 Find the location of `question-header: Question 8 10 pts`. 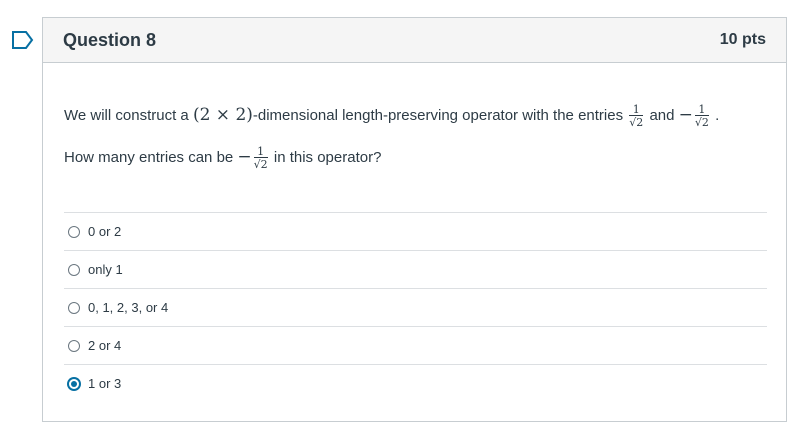

question-header: Question 8 10 pts is located at coordinates (414, 40).